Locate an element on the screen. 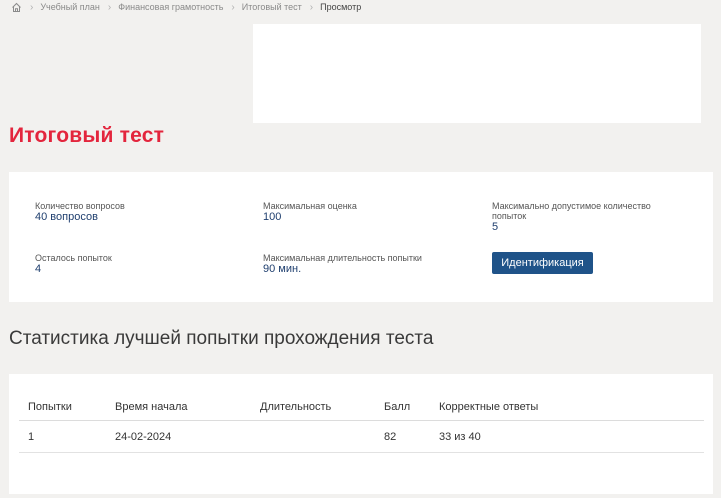  identification-button: Идентификация is located at coordinates (542, 263).